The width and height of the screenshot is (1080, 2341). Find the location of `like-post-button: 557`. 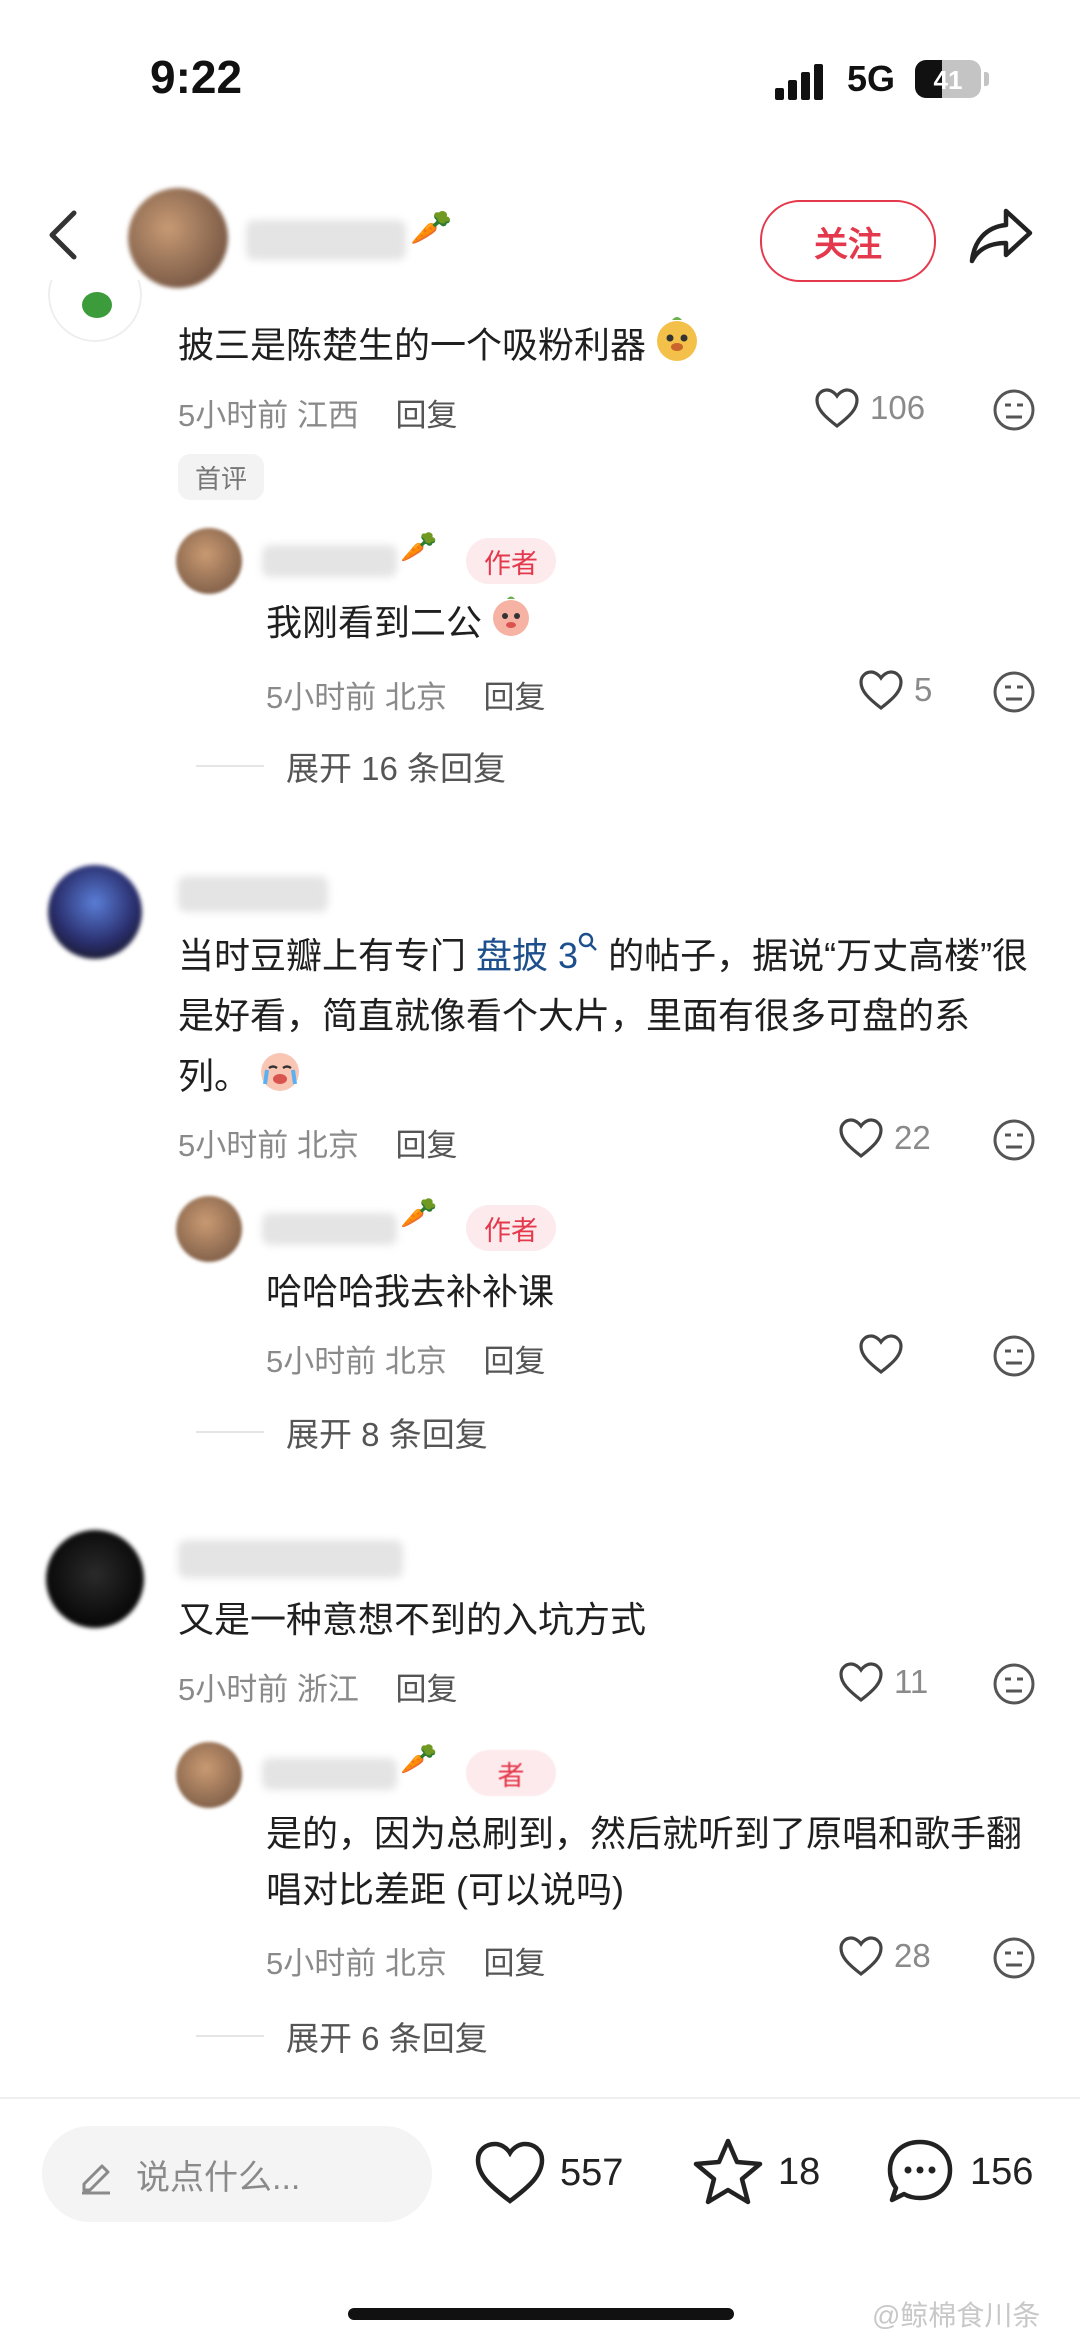

like-post-button: 557 is located at coordinates (548, 2173).